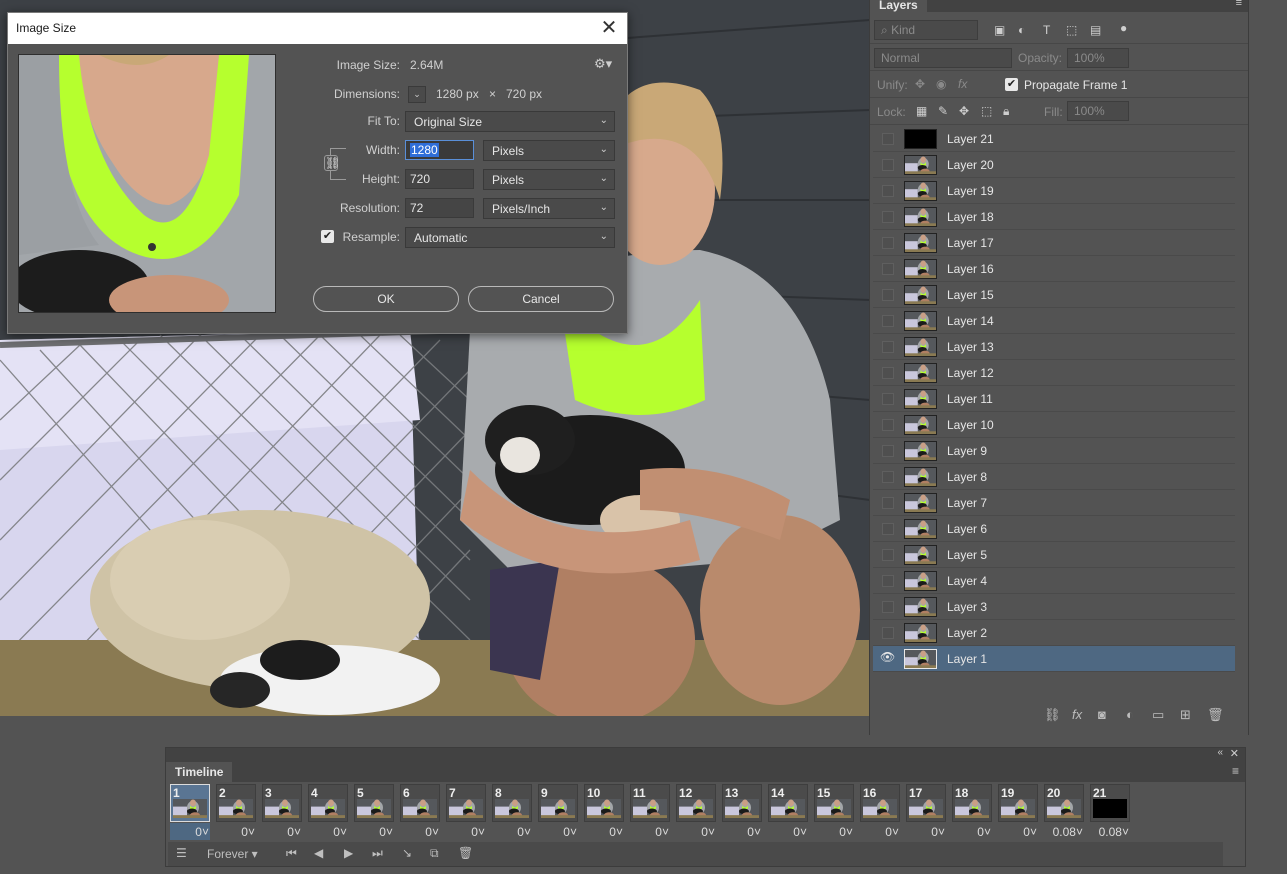  What do you see at coordinates (420, 812) in the screenshot?
I see `timeline-frame: 6 0˅` at bounding box center [420, 812].